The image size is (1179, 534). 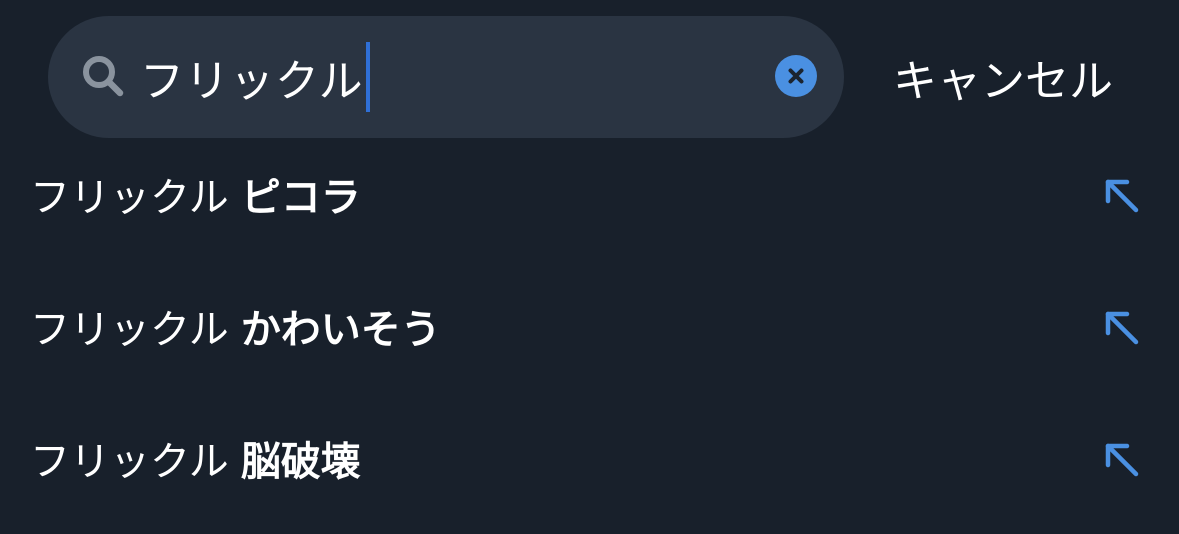 What do you see at coordinates (300, 462) in the screenshot?
I see `suggestion-suffix: 脳破壊` at bounding box center [300, 462].